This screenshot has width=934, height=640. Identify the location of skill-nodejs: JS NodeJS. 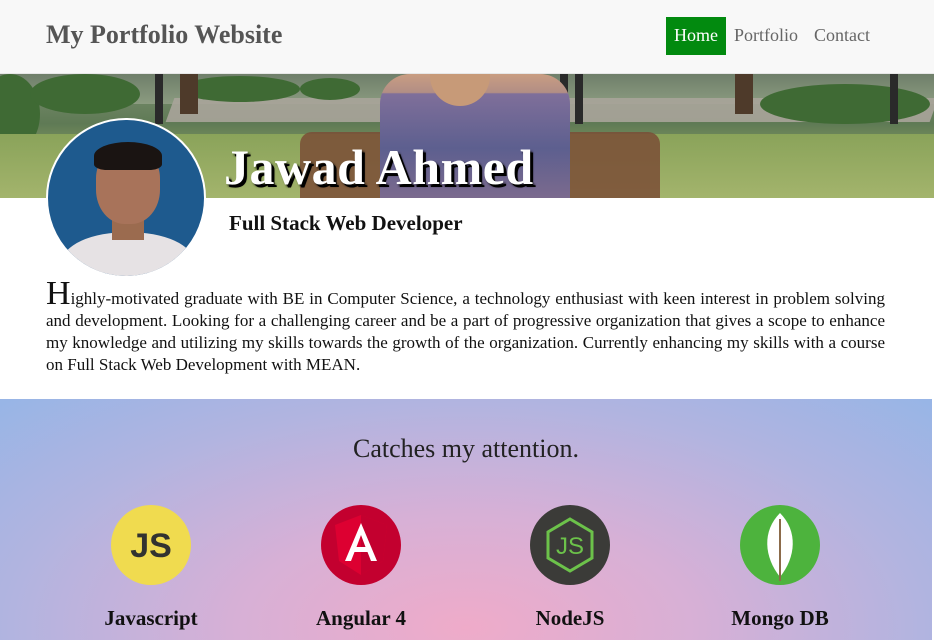
(570, 568).